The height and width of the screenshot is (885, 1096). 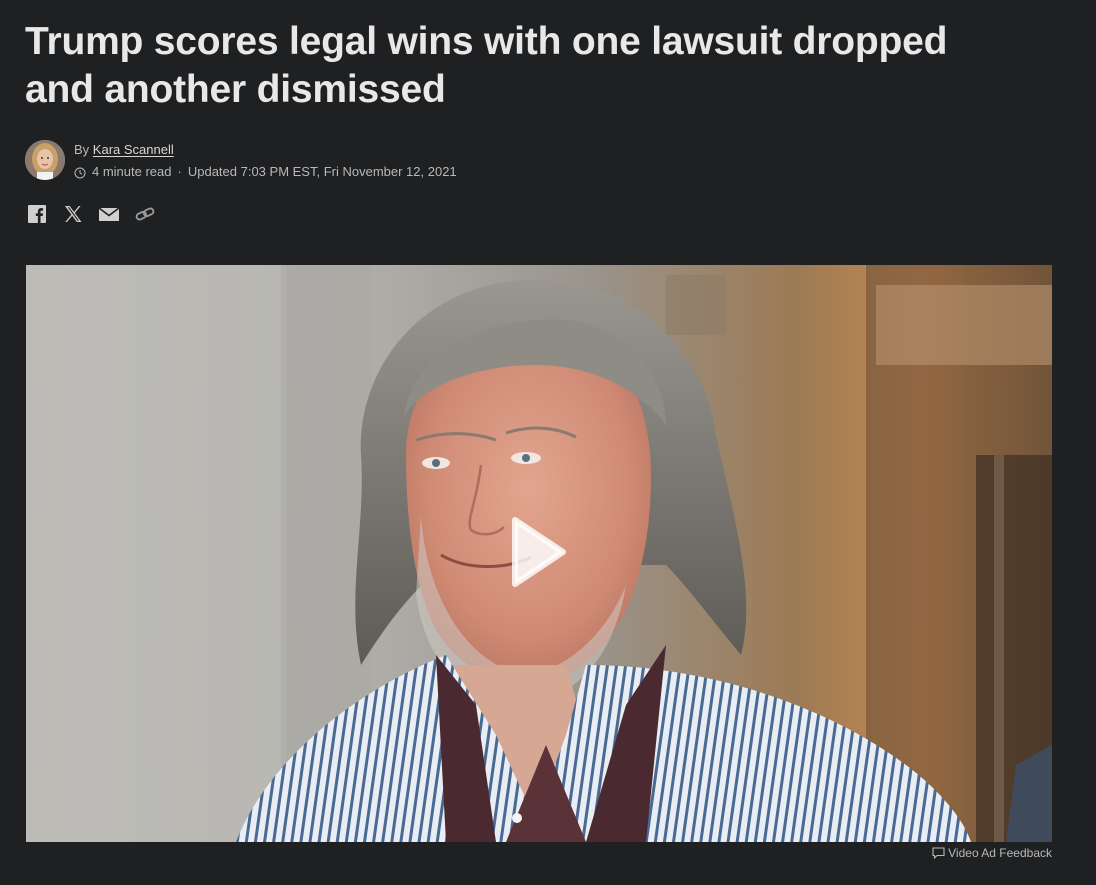 I want to click on clock-icon, so click(x=80, y=172).